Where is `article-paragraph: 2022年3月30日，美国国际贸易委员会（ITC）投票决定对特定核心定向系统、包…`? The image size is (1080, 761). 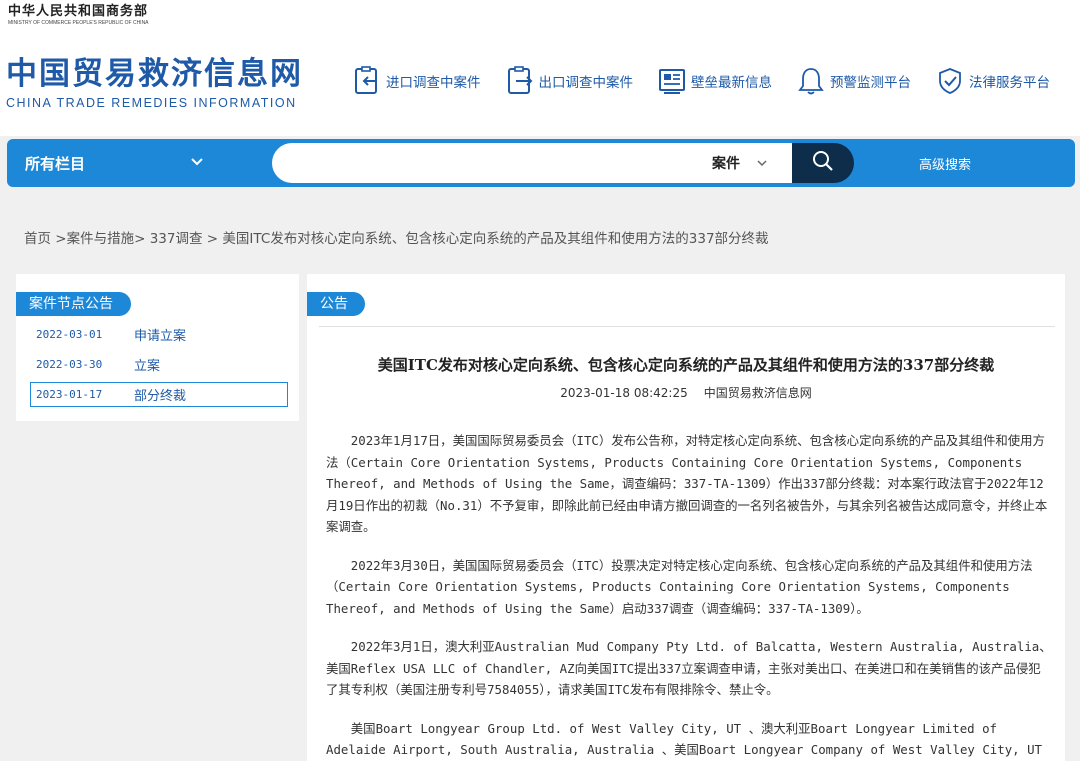
article-paragraph: 2022年3月30日，美国国际贸易委员会（ITC）投票决定对特定核心定向系统、包… is located at coordinates (679, 586).